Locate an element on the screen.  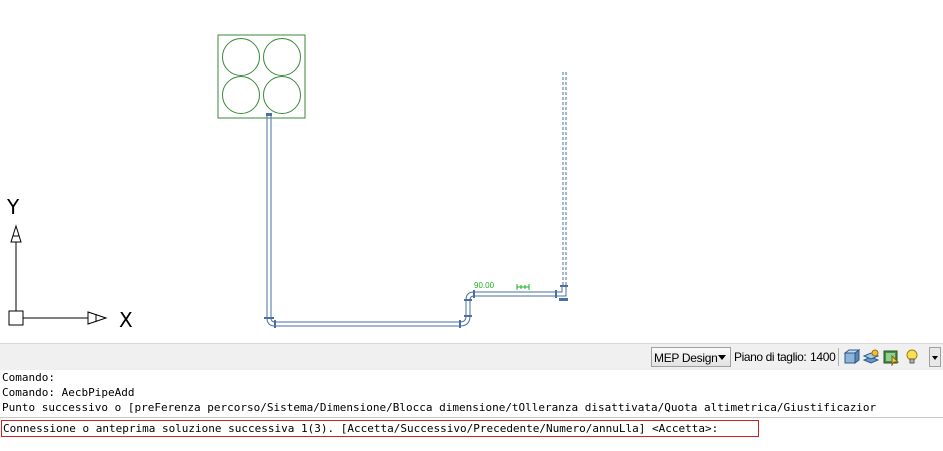
command-history-line: Comando: AecbPipeAdd is located at coordinates (68, 392).